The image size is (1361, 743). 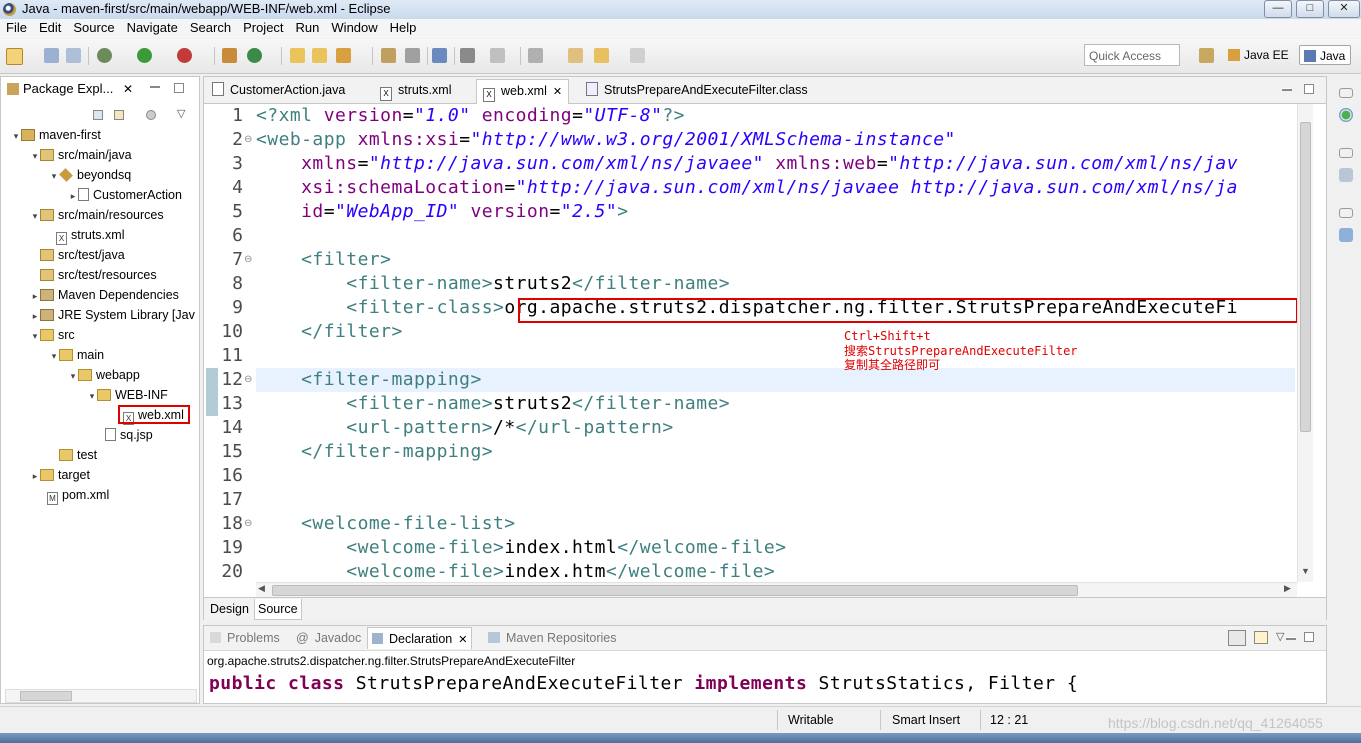 I want to click on open-type-icon, so click(x=297, y=55).